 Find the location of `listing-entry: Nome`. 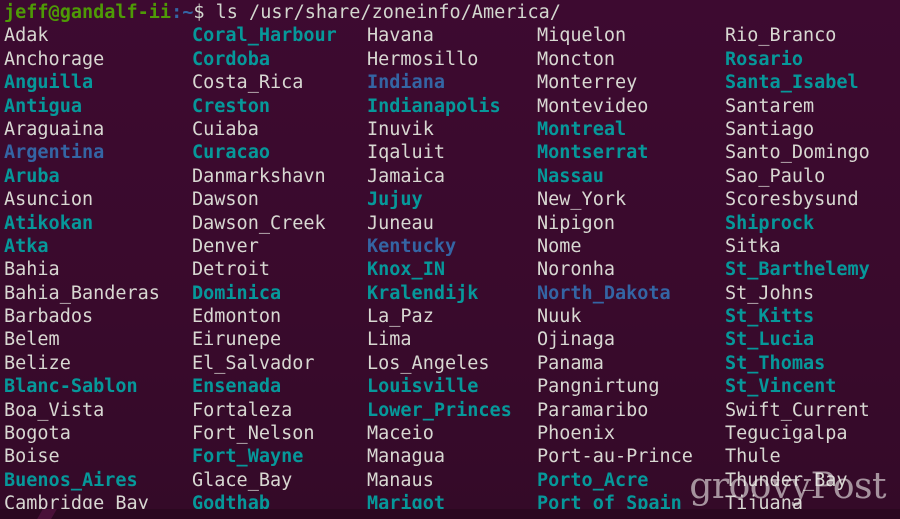

listing-entry: Nome is located at coordinates (559, 246).